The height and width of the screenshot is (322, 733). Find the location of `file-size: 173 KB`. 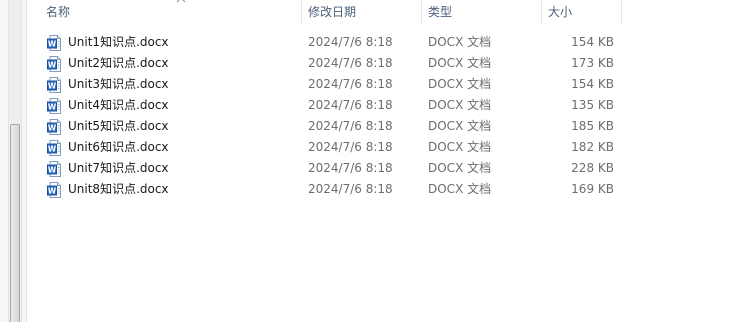

file-size: 173 KB is located at coordinates (592, 63).